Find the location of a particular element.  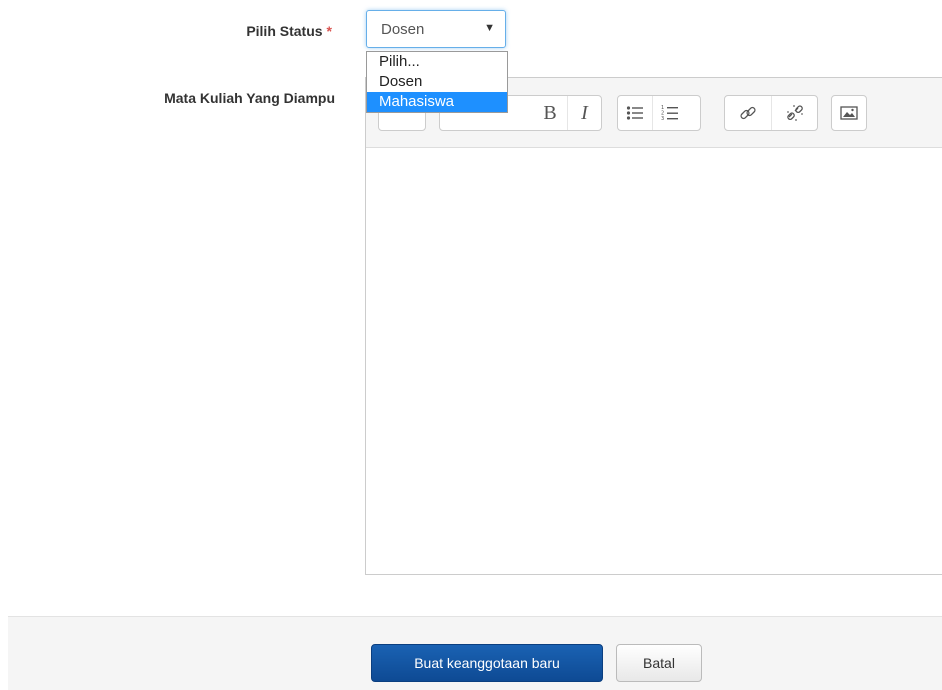

status-label: Pilih Status * is located at coordinates (289, 31).